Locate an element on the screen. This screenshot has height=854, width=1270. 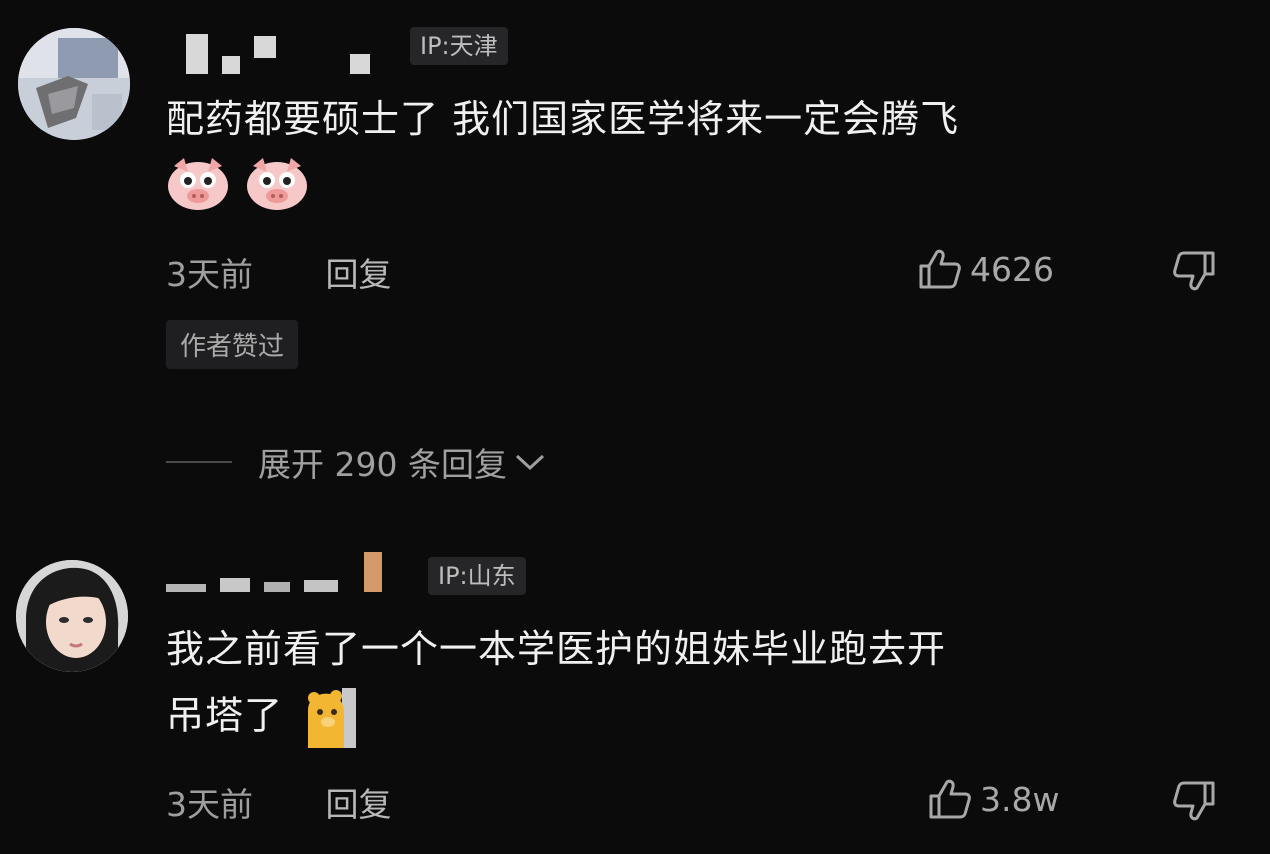
like-count: 4626 is located at coordinates (1012, 269).